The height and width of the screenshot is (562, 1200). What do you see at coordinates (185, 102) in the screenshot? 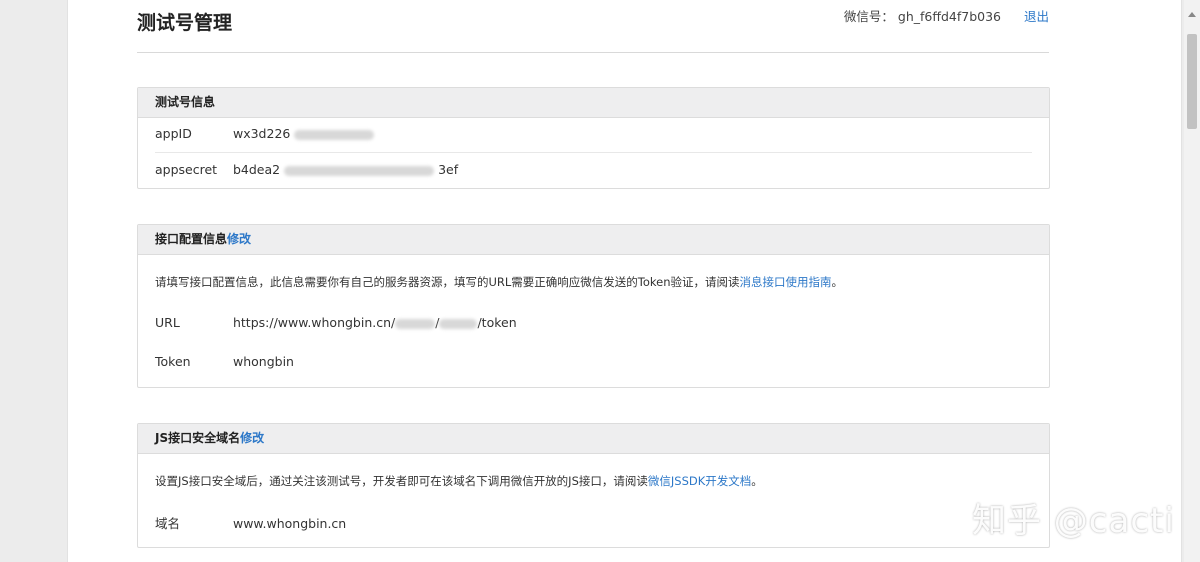
I see `test-info-title: 测试号信息` at bounding box center [185, 102].